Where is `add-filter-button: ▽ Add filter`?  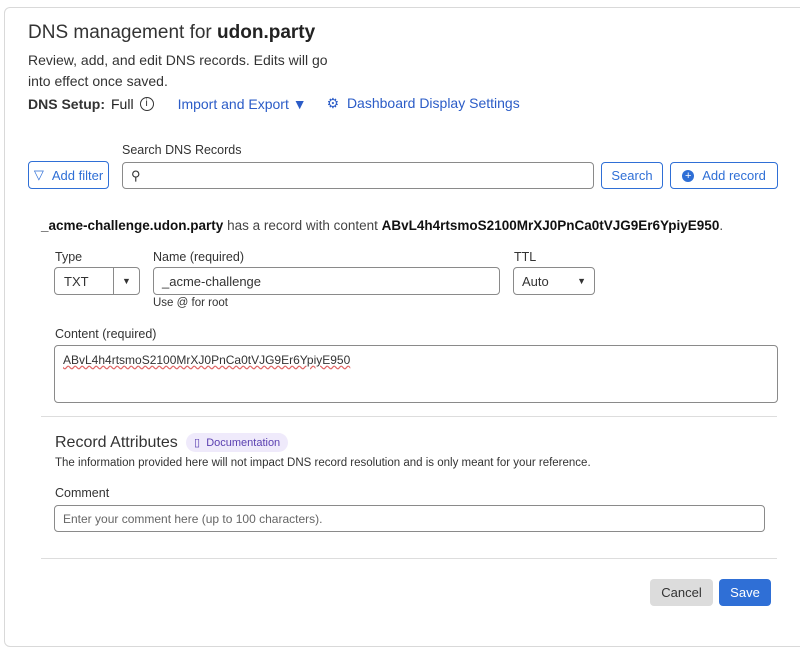
add-filter-button: ▽ Add filter is located at coordinates (68, 175).